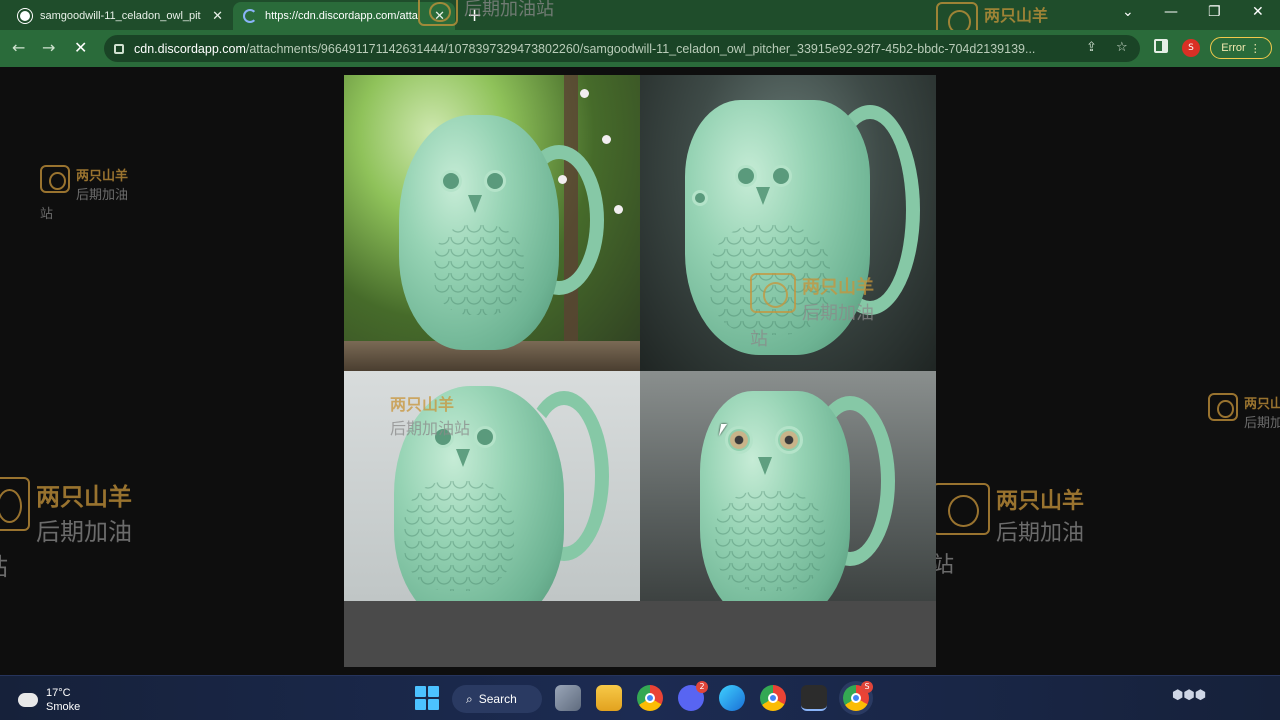 The width and height of the screenshot is (1280, 720). Describe the element at coordinates (58, 693) in the screenshot. I see `weather-temperature: 17°C` at that location.